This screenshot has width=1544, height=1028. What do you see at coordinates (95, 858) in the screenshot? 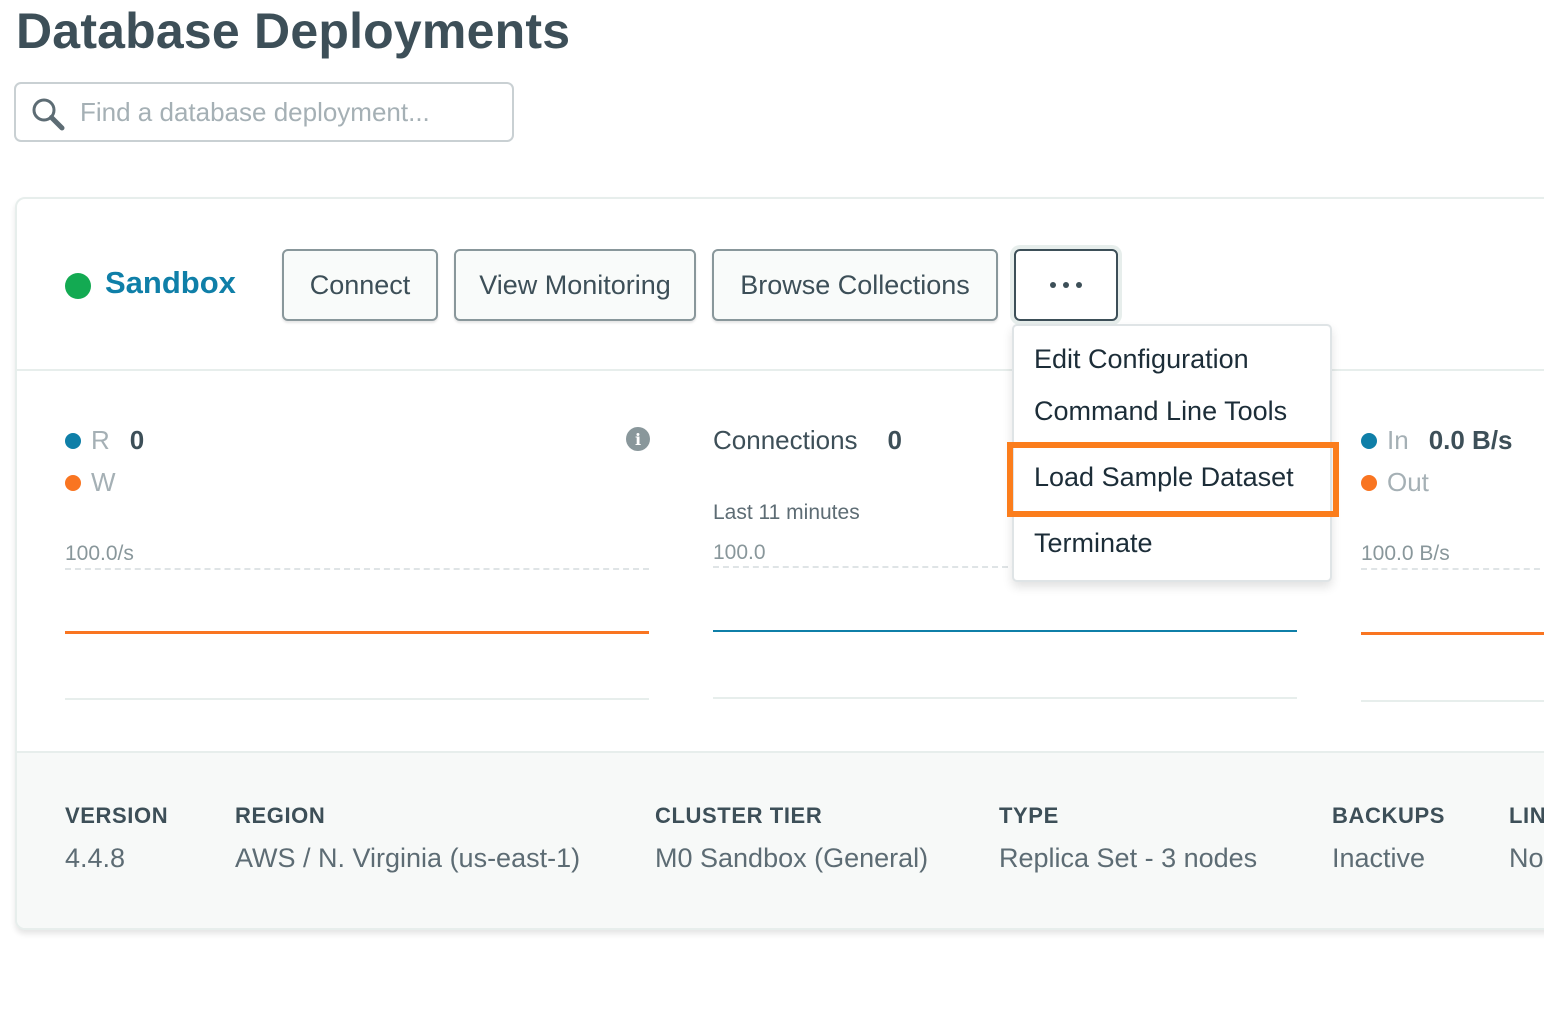
I see `detail-value: 4.4.8` at bounding box center [95, 858].